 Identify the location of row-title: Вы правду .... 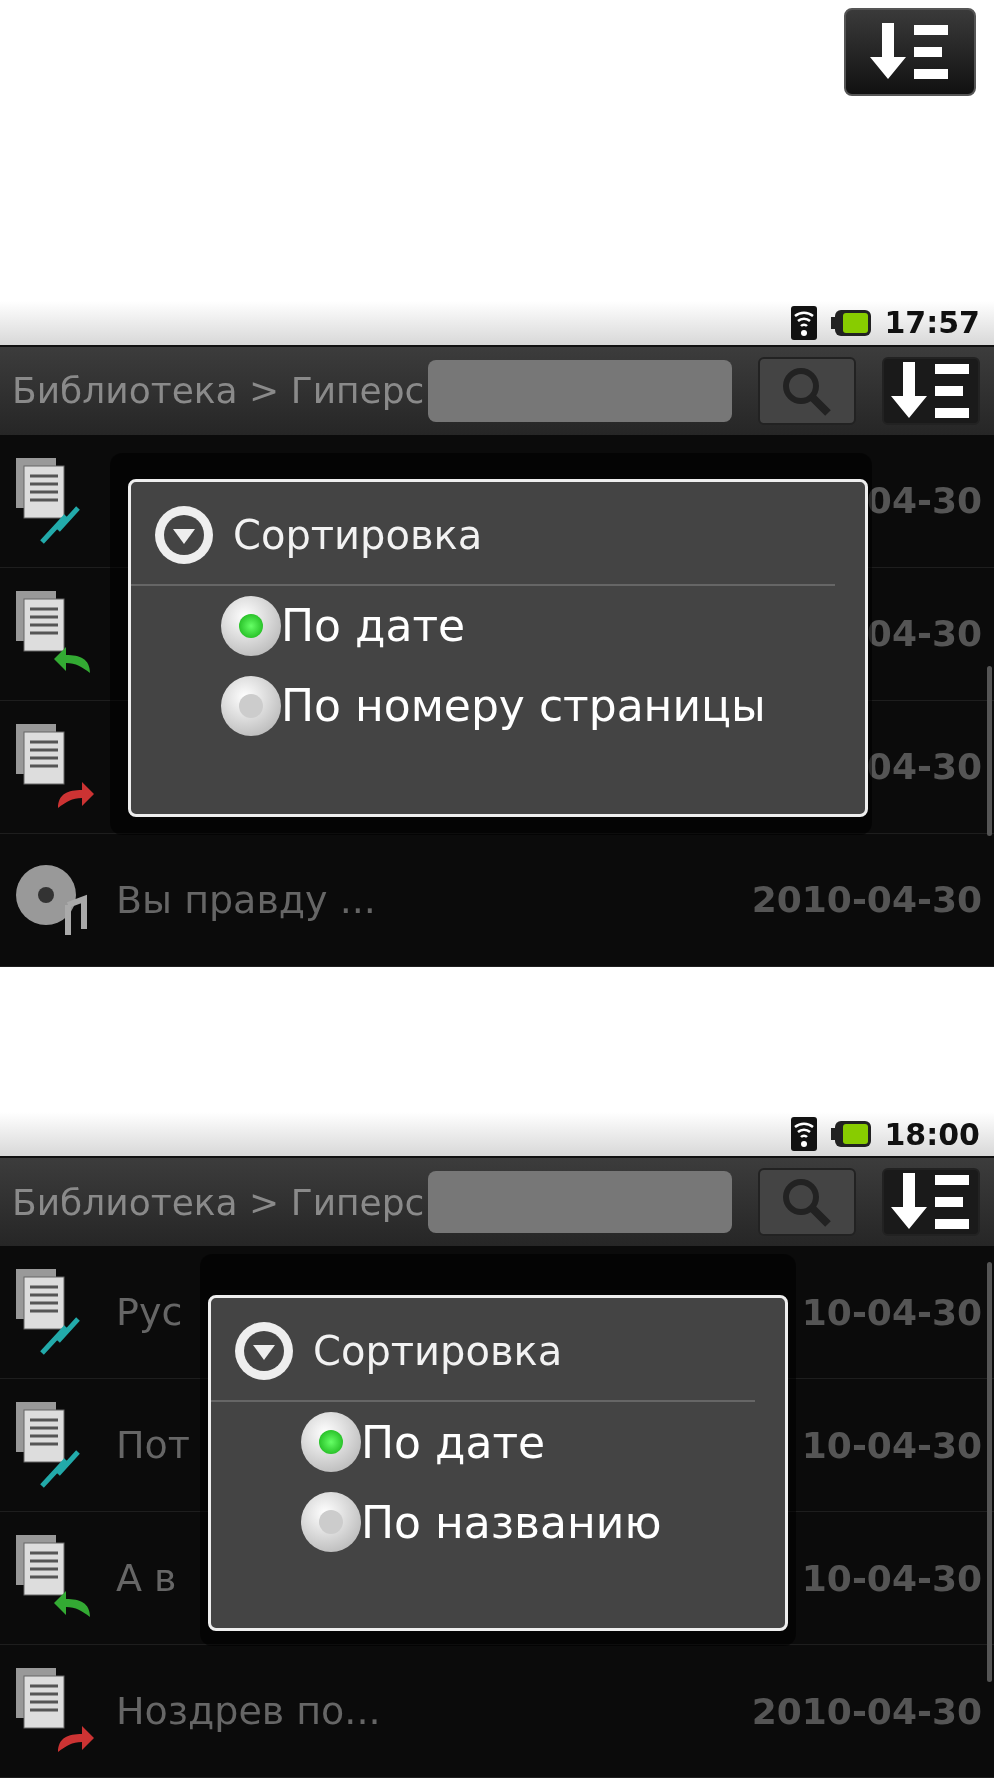
(246, 899).